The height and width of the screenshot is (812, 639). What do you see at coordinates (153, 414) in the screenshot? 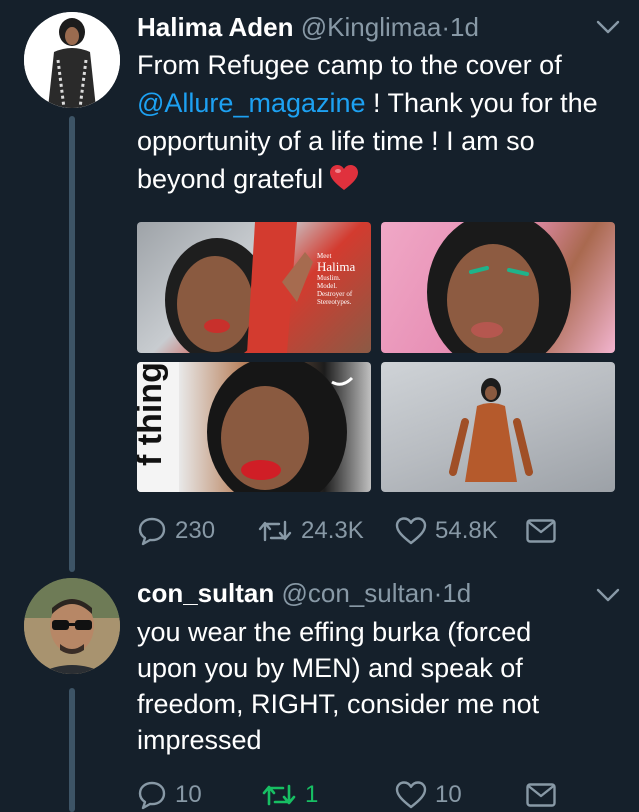
I see `things-text: f things` at bounding box center [153, 414].